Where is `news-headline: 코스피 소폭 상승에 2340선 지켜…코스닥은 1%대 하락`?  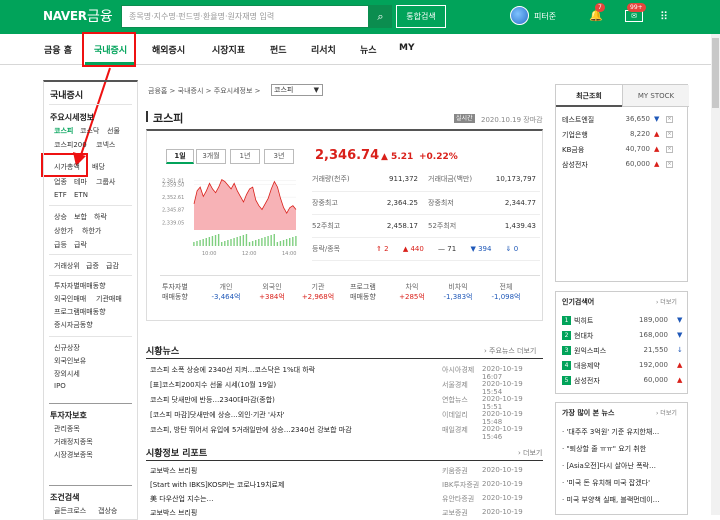
news-headline: 코스피 소폭 상승에 2340선 지켜…코스닥은 1%대 하락 is located at coordinates (232, 370).